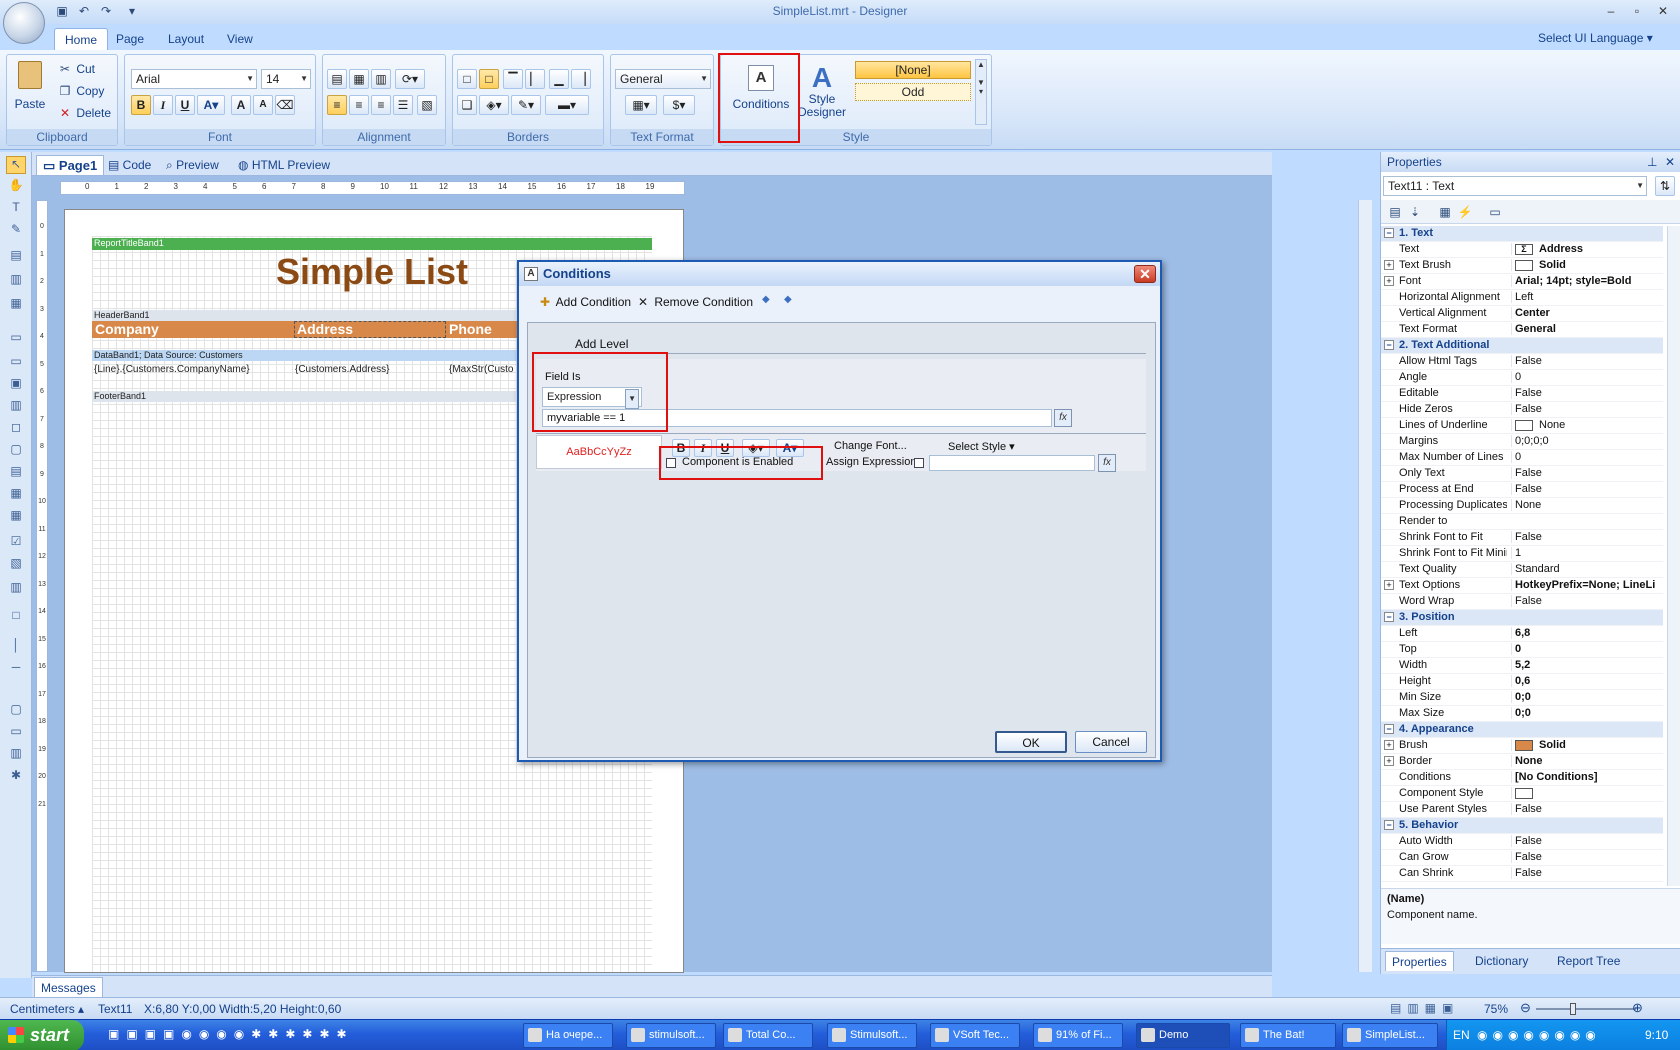 The width and height of the screenshot is (1680, 1050). Describe the element at coordinates (601, 344) in the screenshot. I see `add-level-link: Add Level` at that location.